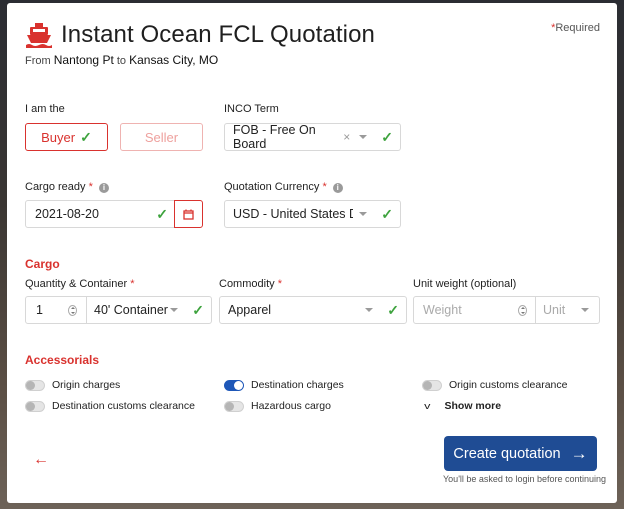  I want to click on currency-select: USD - United States Do... ✓, so click(312, 214).